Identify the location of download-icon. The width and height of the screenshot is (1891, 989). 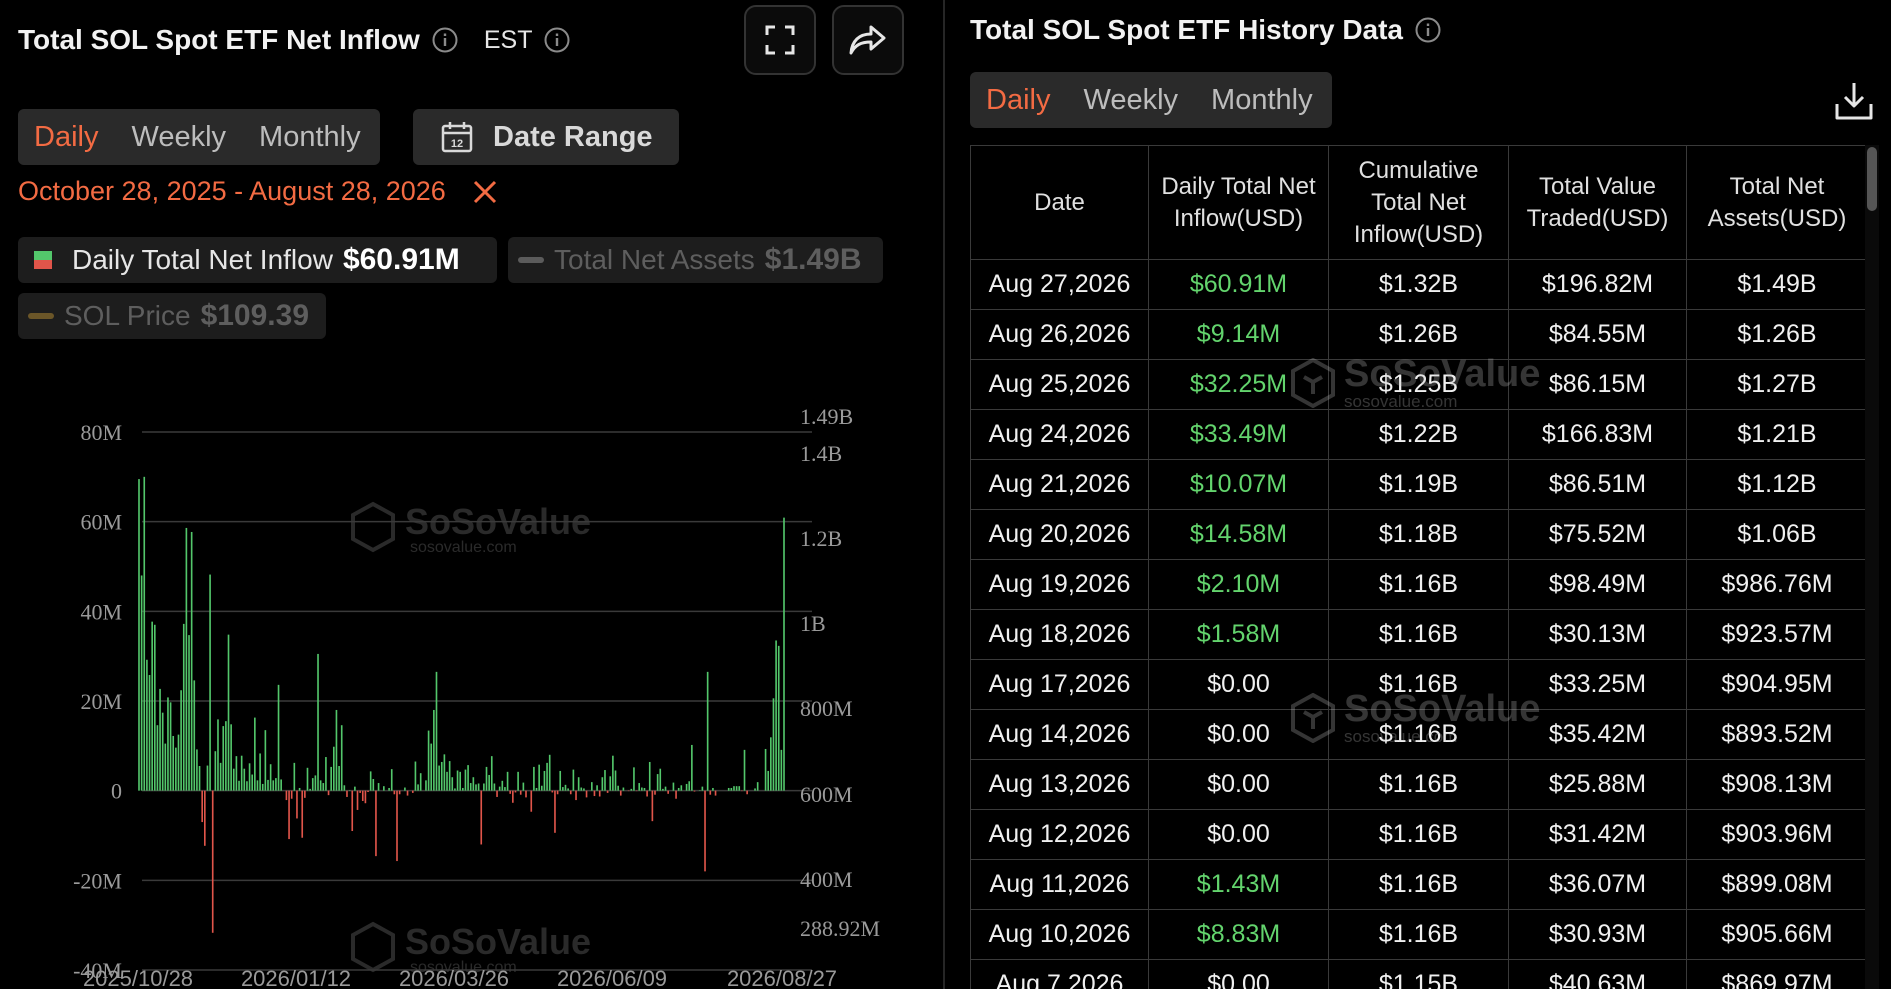
(1854, 101).